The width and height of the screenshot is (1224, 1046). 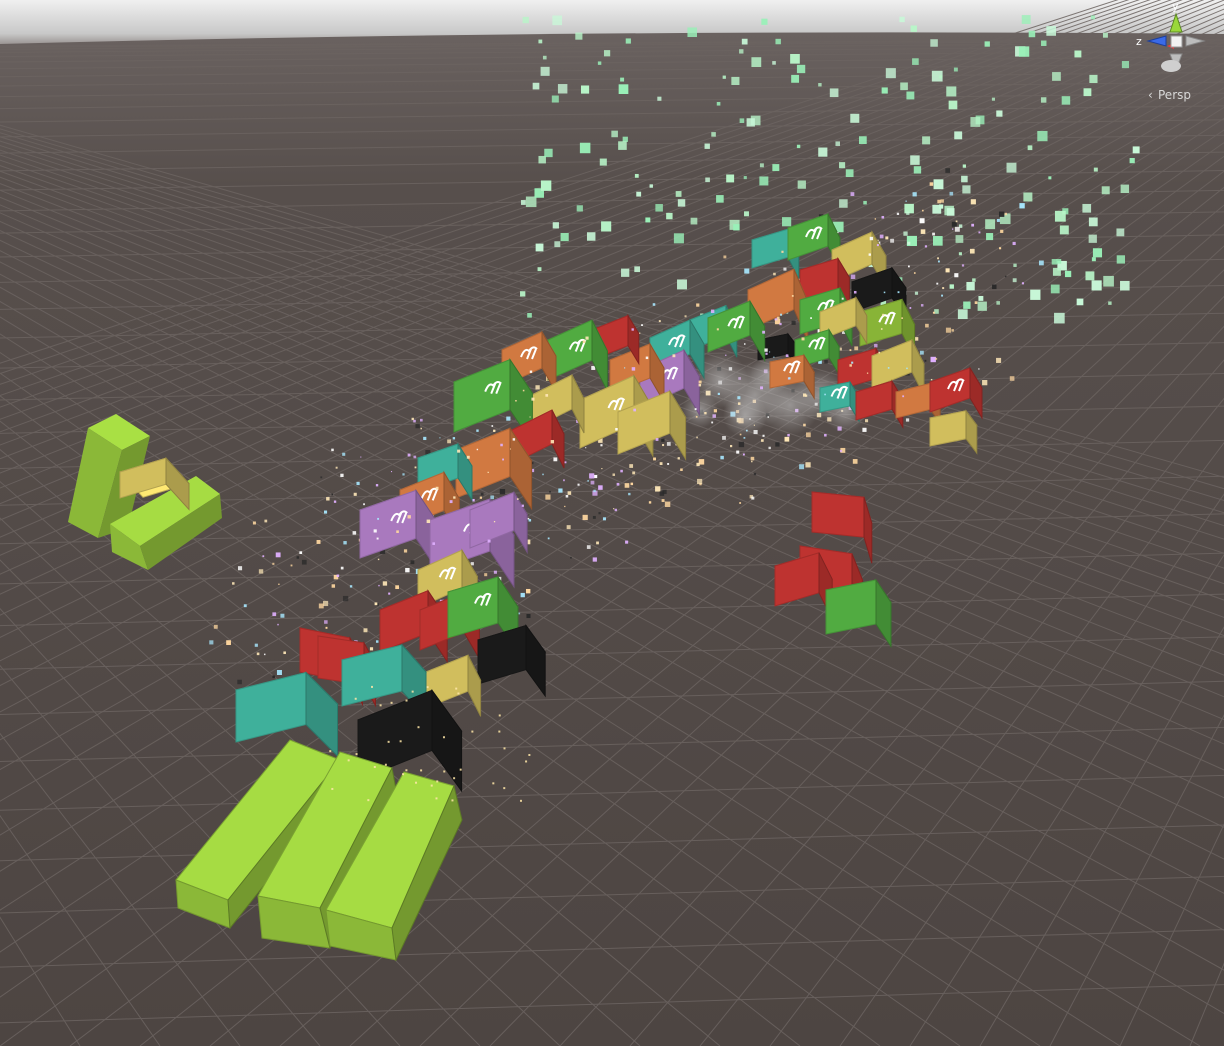 What do you see at coordinates (1178, 95) in the screenshot?
I see `projection-toggle: ‹ Persp` at bounding box center [1178, 95].